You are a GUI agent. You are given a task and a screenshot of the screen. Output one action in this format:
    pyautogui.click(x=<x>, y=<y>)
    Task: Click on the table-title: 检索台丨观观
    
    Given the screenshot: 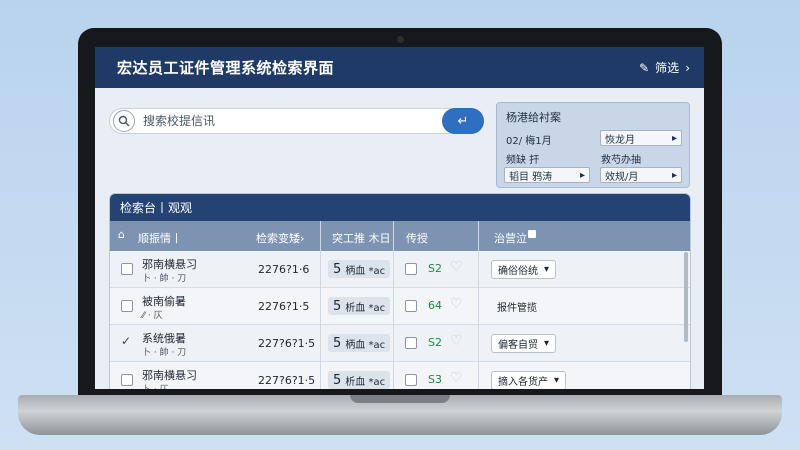 What is the action you would take?
    pyautogui.click(x=400, y=207)
    